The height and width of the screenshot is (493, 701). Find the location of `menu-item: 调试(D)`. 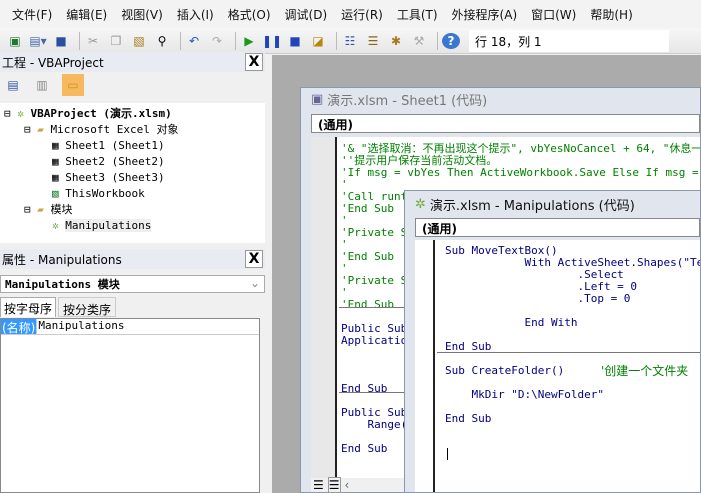

menu-item: 调试(D) is located at coordinates (306, 14).